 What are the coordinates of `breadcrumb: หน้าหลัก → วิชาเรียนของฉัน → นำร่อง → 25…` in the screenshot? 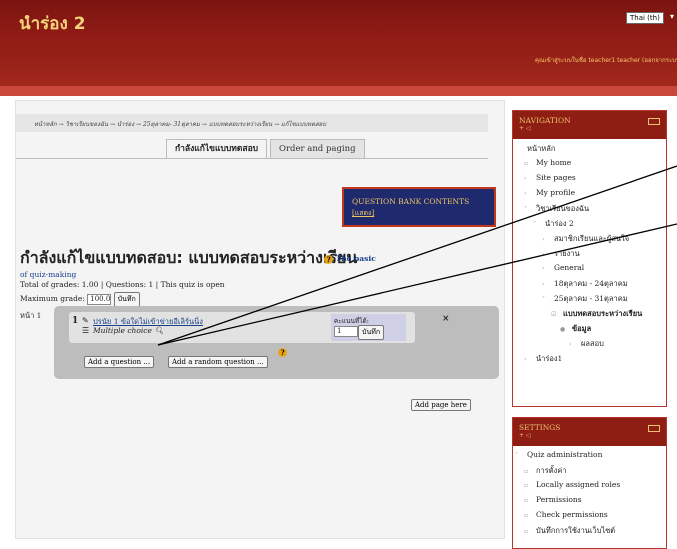 It's located at (252, 123).